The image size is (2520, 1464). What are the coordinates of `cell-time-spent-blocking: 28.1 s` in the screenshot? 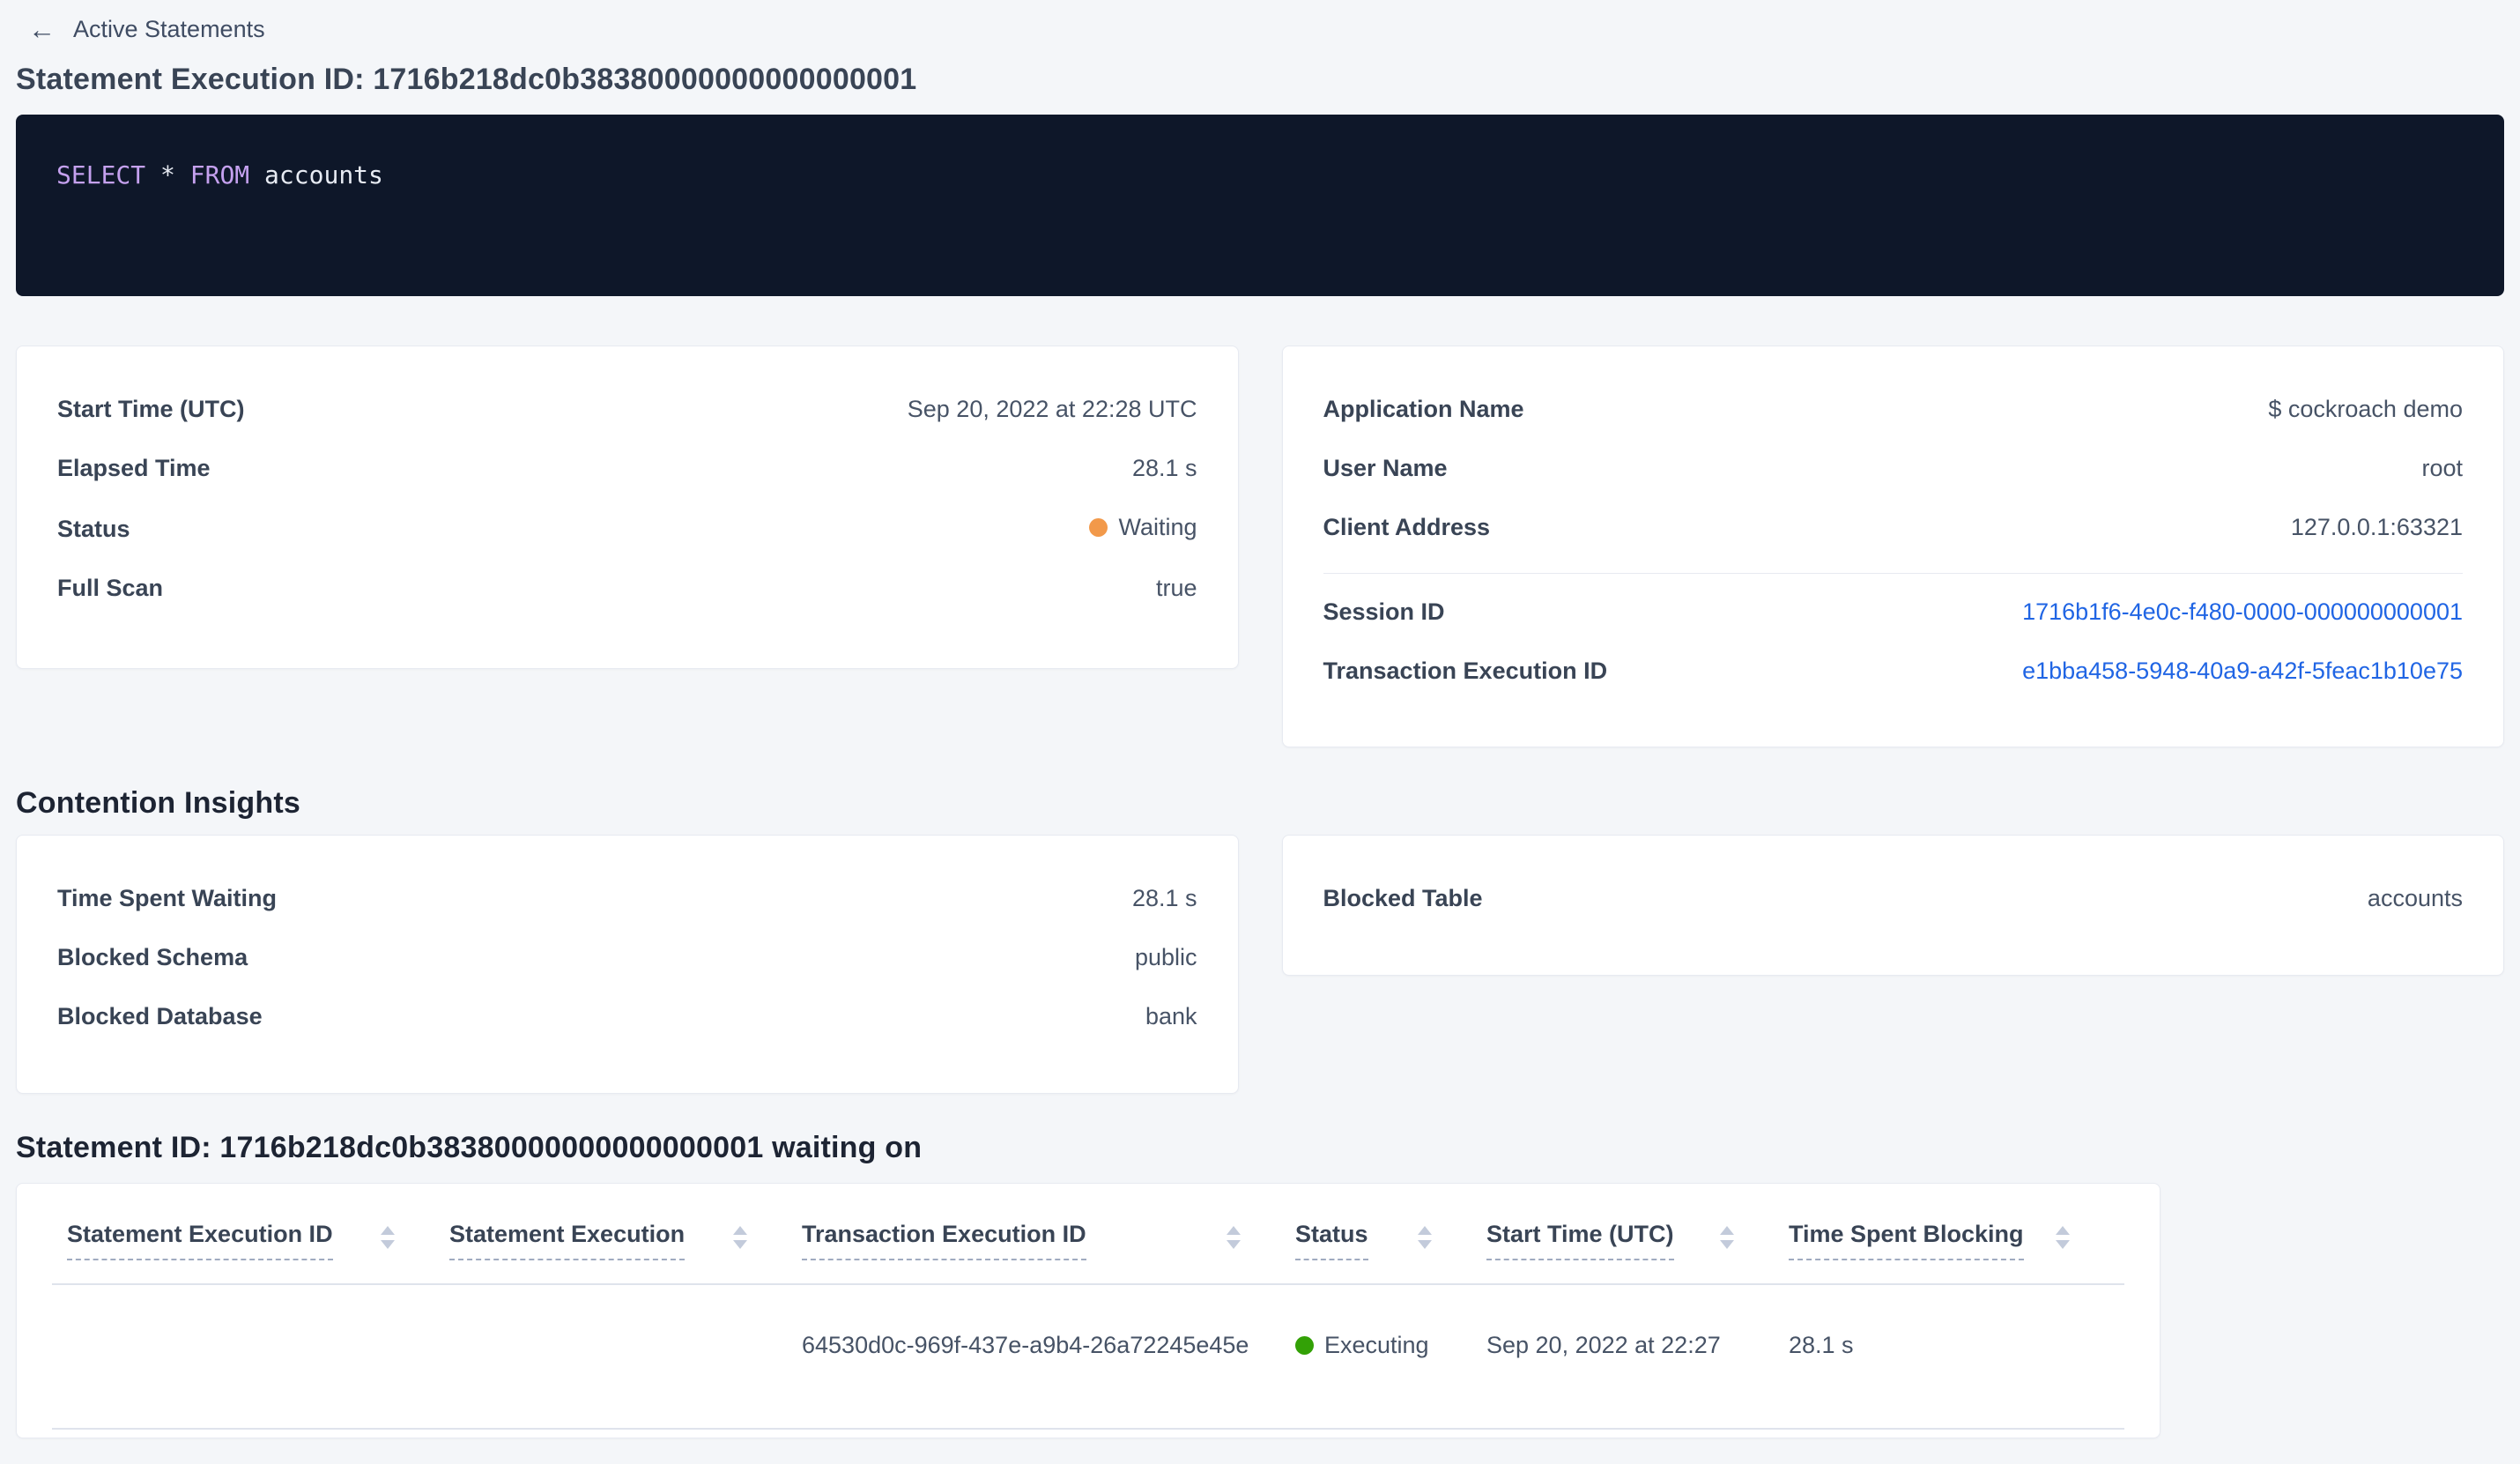 It's located at (1821, 1344).